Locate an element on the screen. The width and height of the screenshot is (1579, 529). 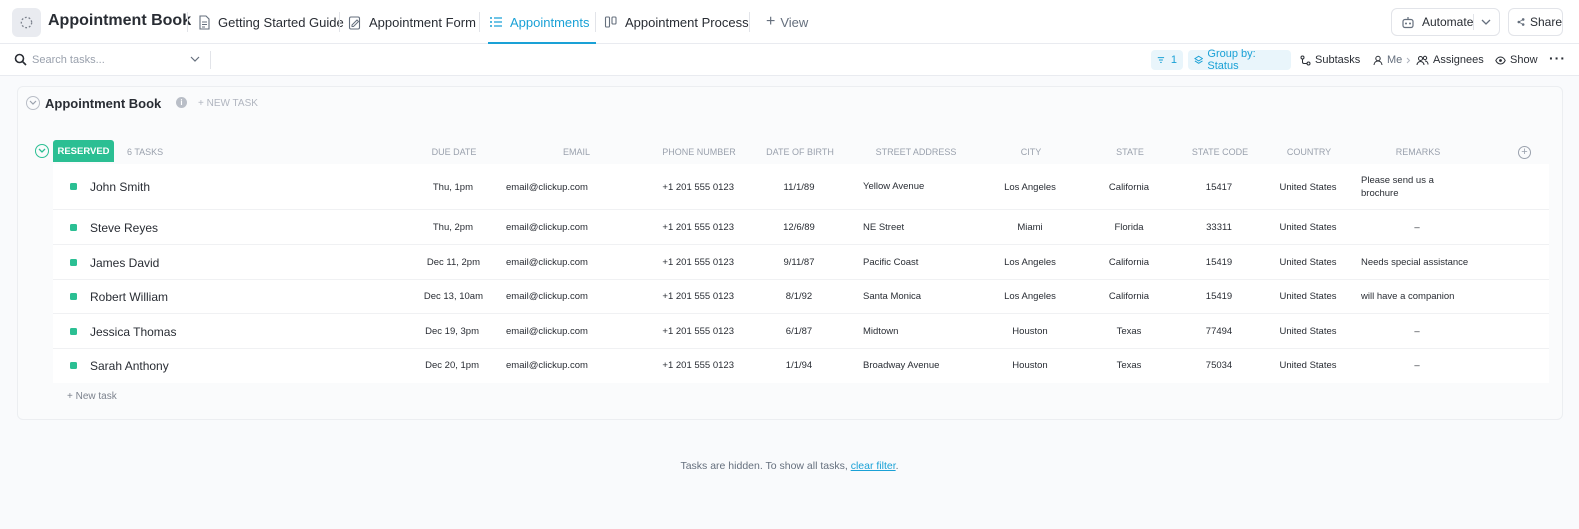
state-code-cell: 75034 is located at coordinates (1219, 365).